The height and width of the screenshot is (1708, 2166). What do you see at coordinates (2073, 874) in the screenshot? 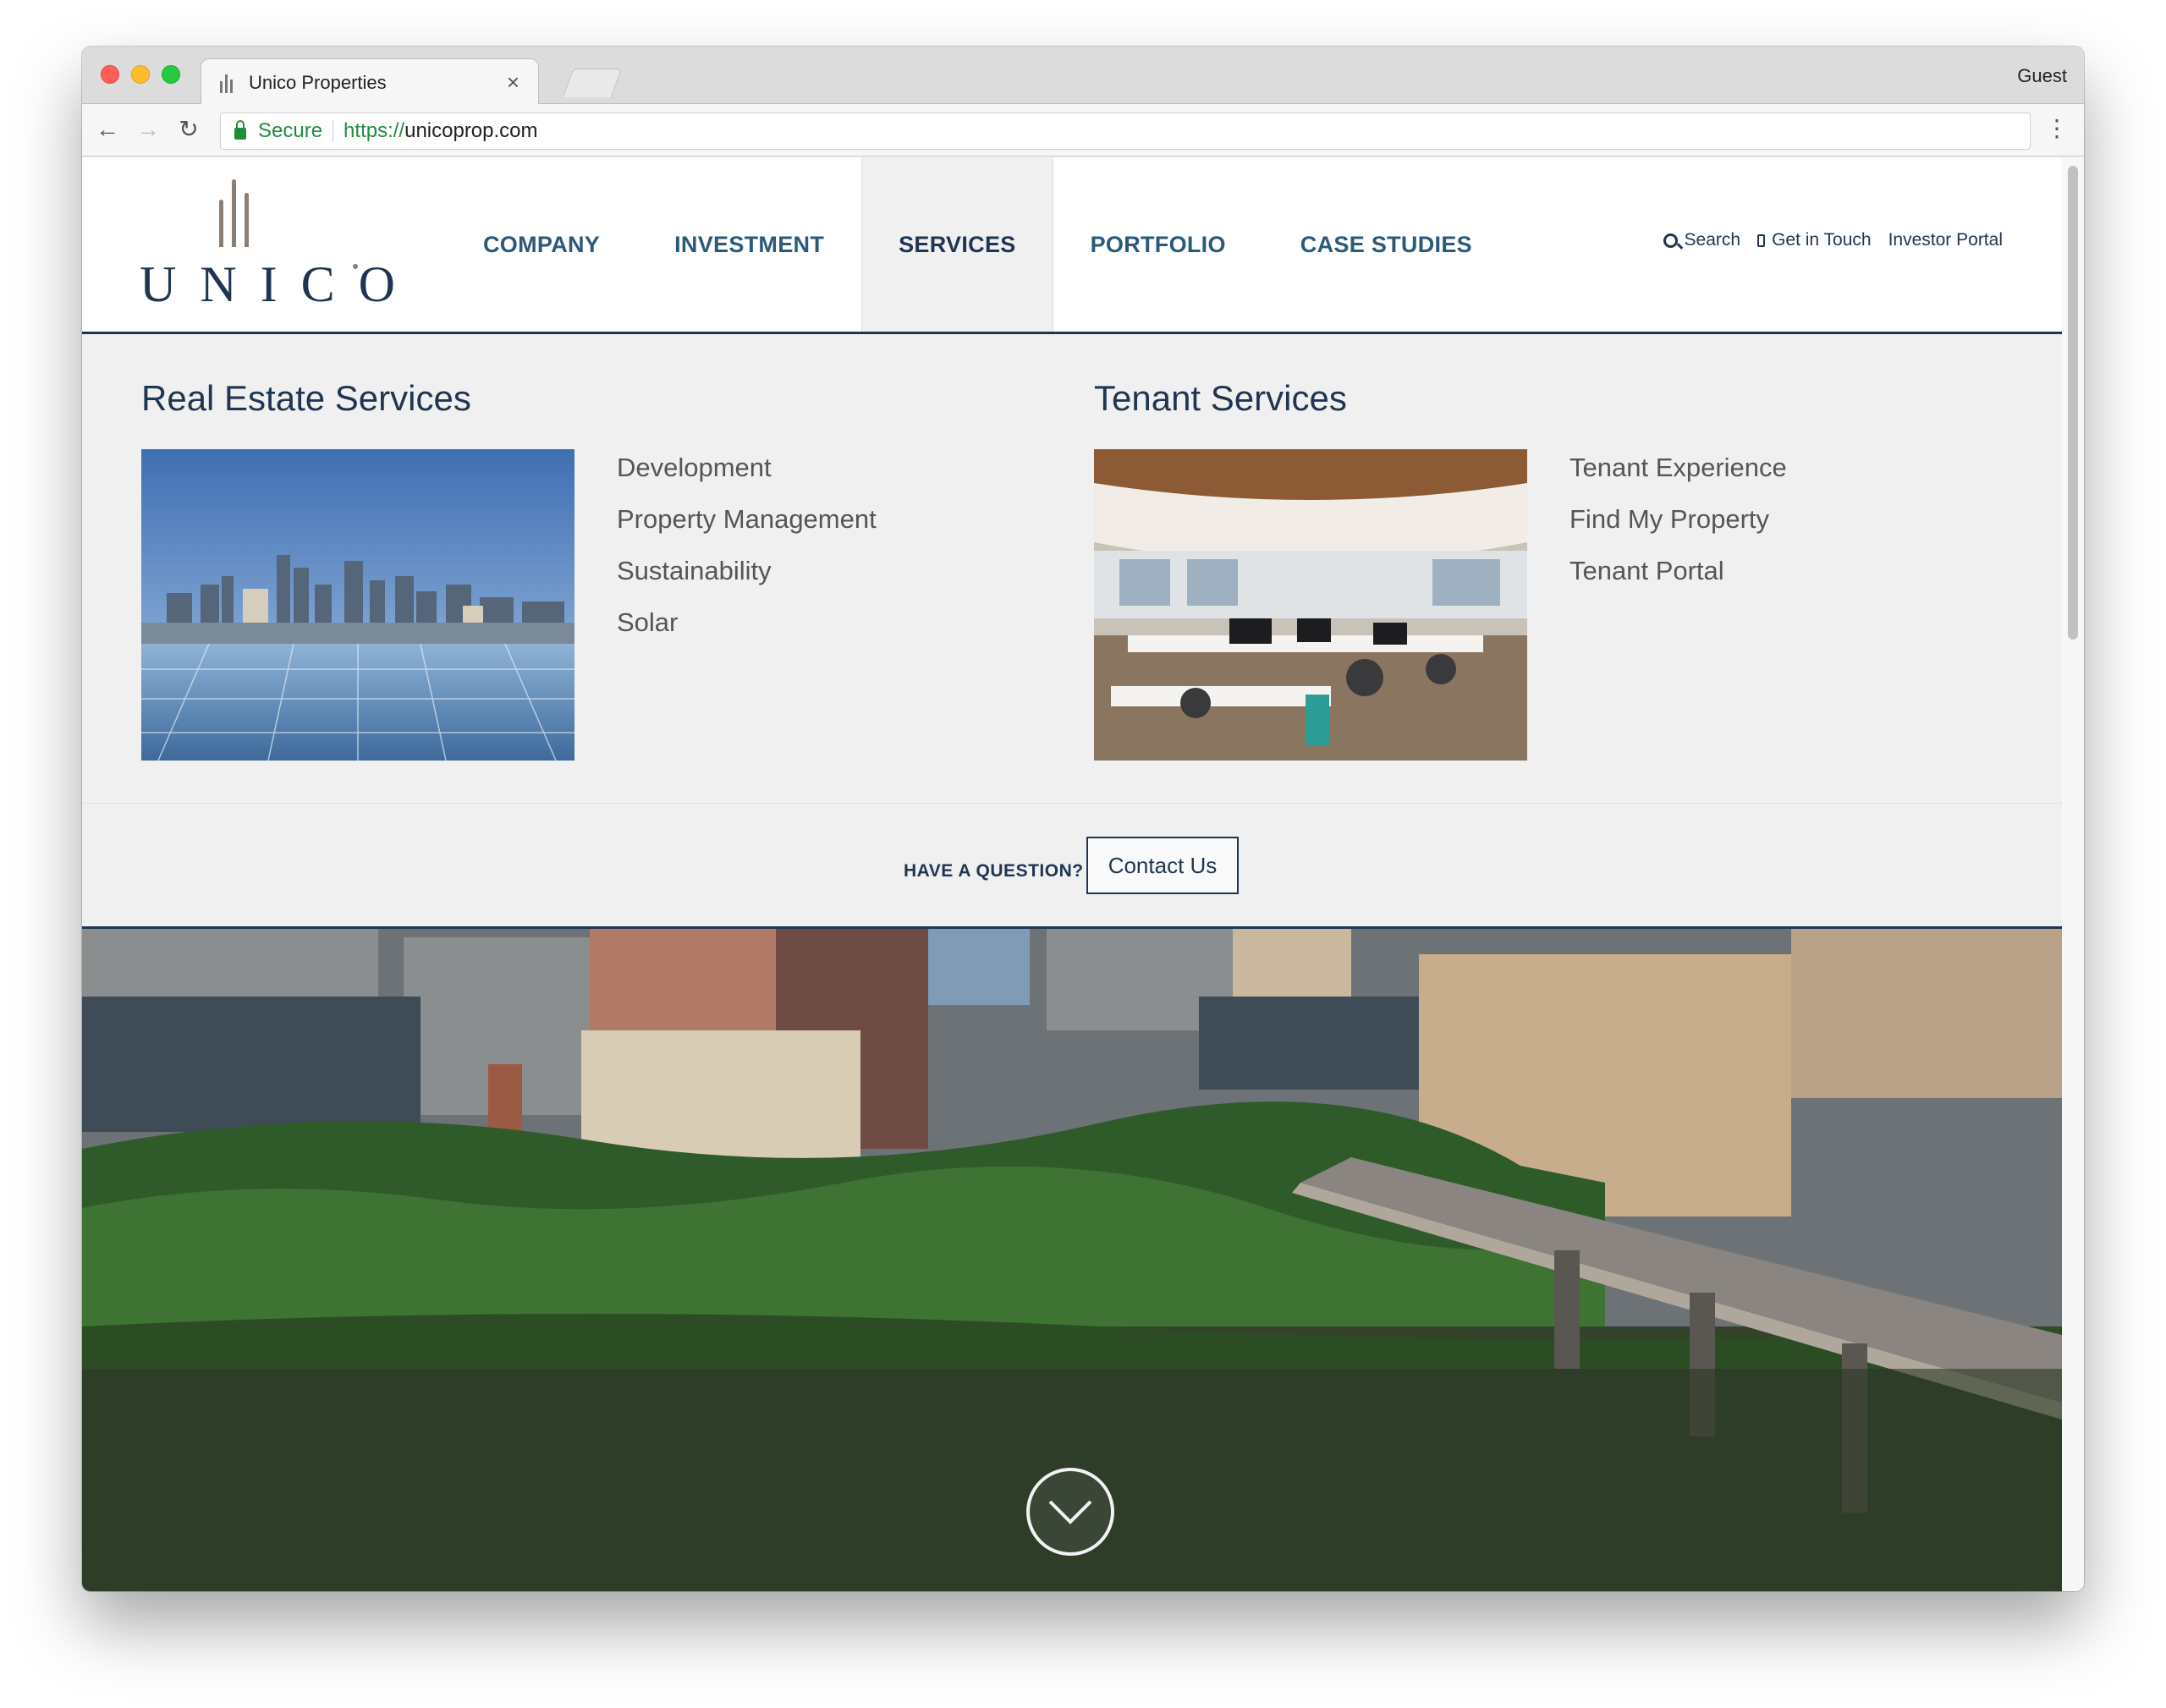
I see `page-scrollbar` at bounding box center [2073, 874].